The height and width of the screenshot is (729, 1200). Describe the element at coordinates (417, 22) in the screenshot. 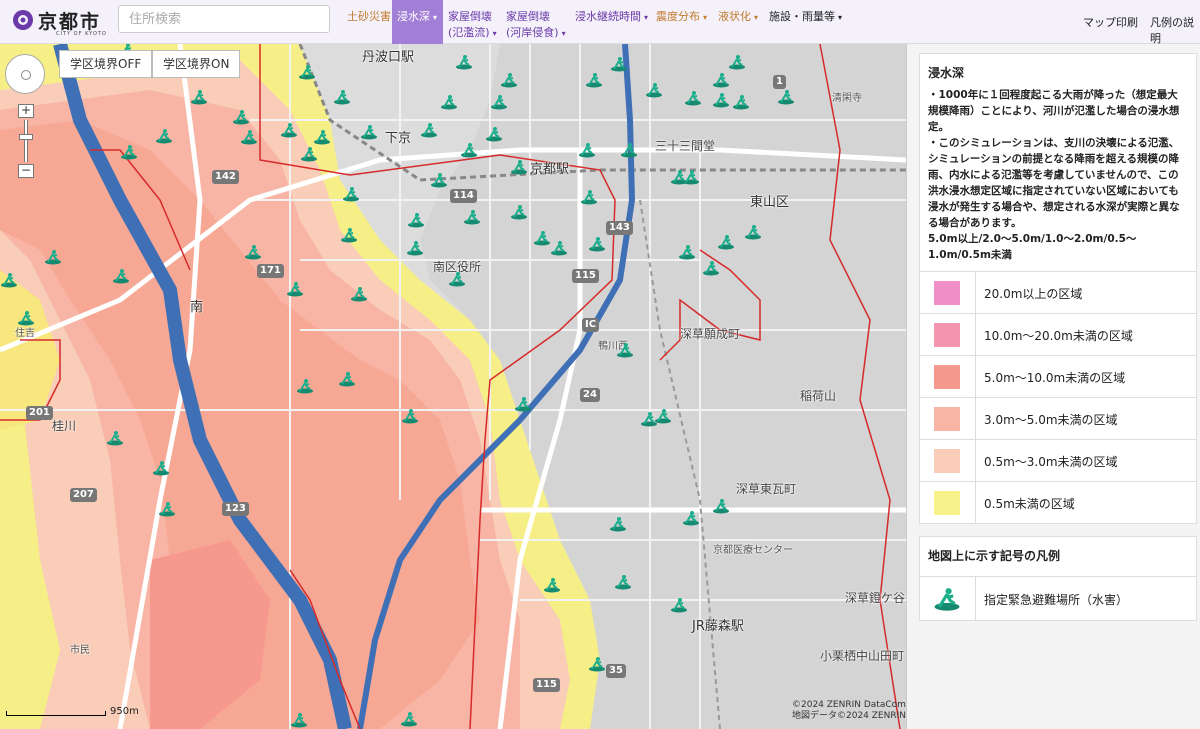

I see `menu-flood-depth: 浸水深 ▾` at that location.